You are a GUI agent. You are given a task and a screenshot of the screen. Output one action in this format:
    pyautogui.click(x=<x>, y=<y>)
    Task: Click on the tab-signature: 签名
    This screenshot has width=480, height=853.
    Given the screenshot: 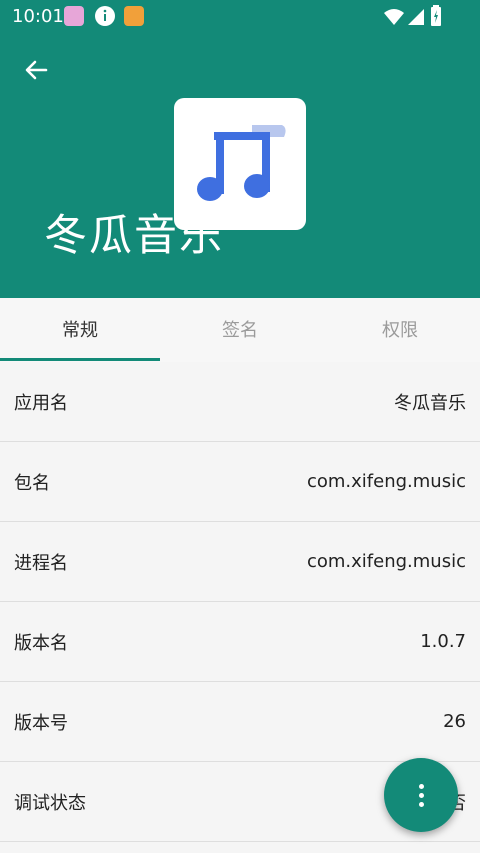 What is the action you would take?
    pyautogui.click(x=240, y=329)
    